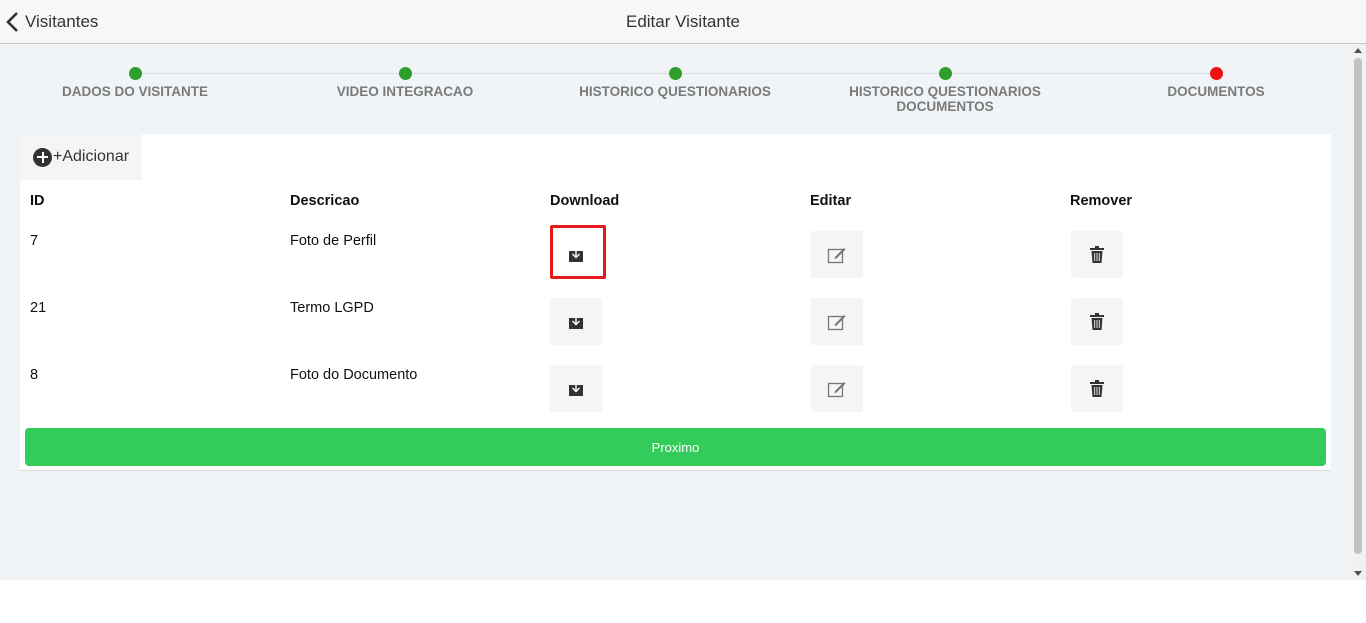  What do you see at coordinates (1101, 201) in the screenshot?
I see `column-header-remover: Remover` at bounding box center [1101, 201].